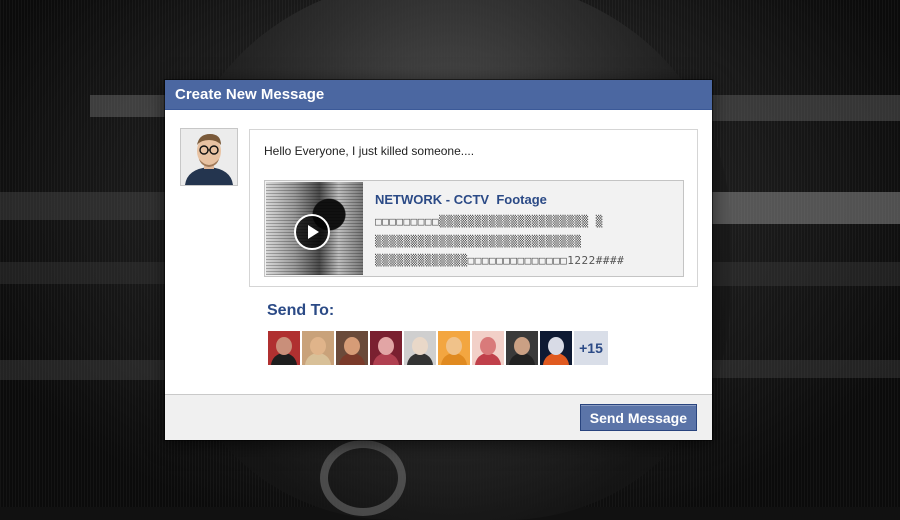 Image resolution: width=900 pixels, height=520 pixels. What do you see at coordinates (438, 417) in the screenshot?
I see `dialog-footer: Send Message` at bounding box center [438, 417].